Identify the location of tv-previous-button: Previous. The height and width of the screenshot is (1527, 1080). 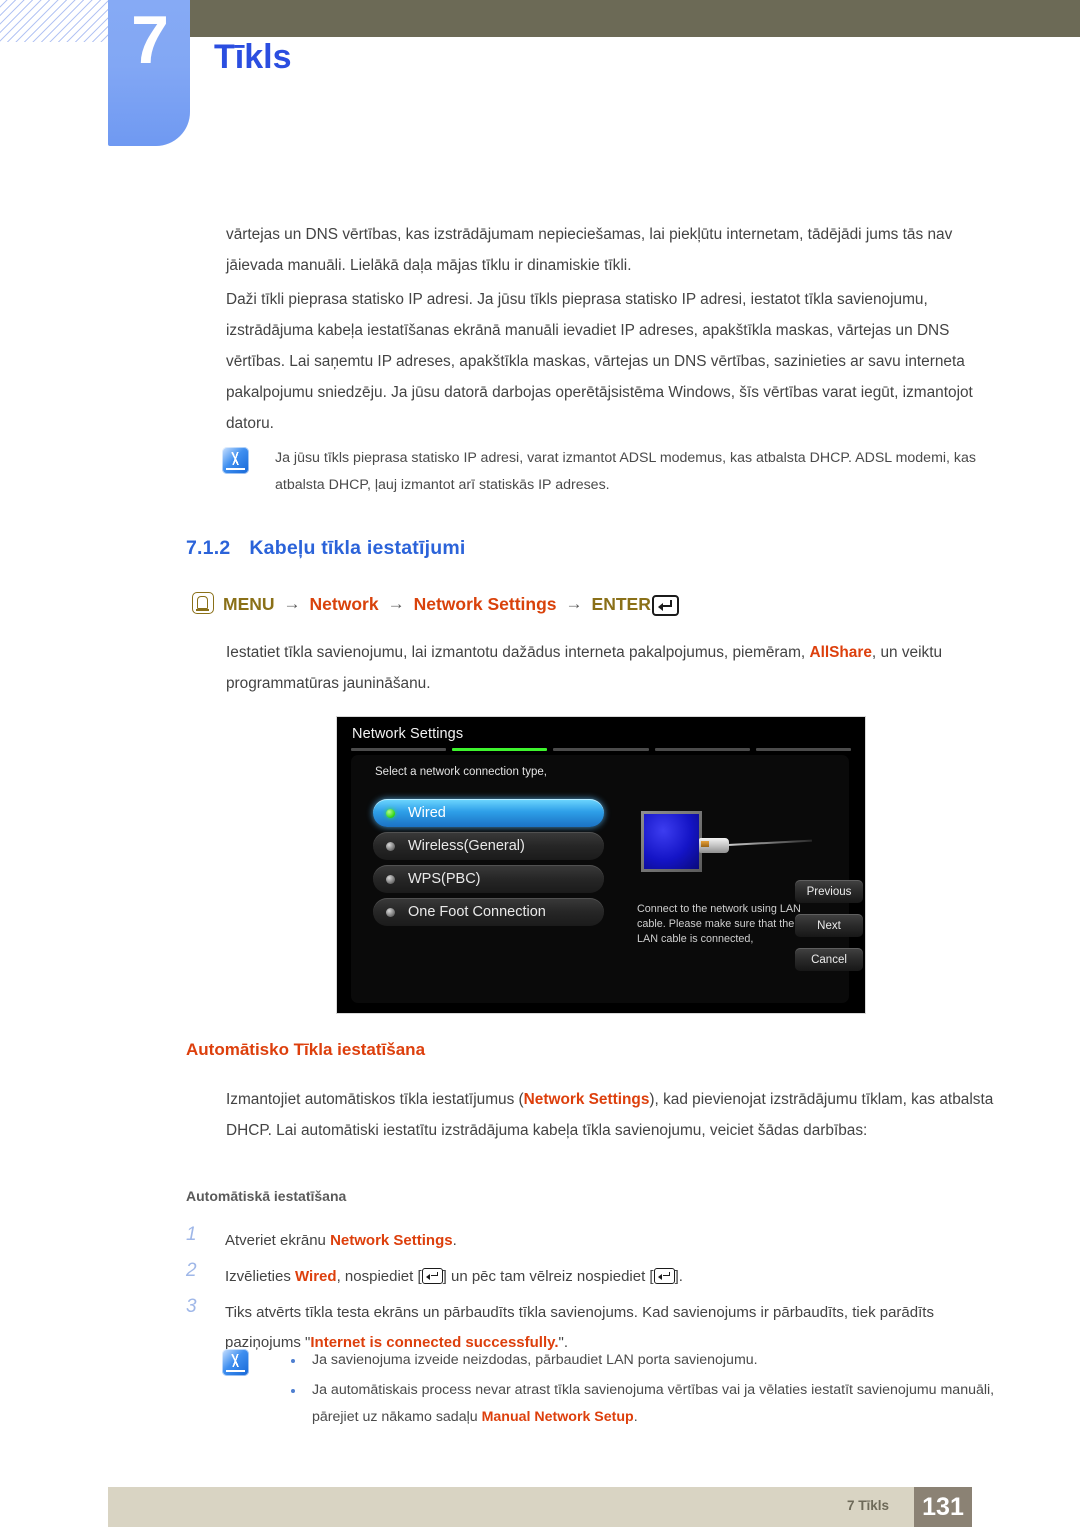
(829, 891).